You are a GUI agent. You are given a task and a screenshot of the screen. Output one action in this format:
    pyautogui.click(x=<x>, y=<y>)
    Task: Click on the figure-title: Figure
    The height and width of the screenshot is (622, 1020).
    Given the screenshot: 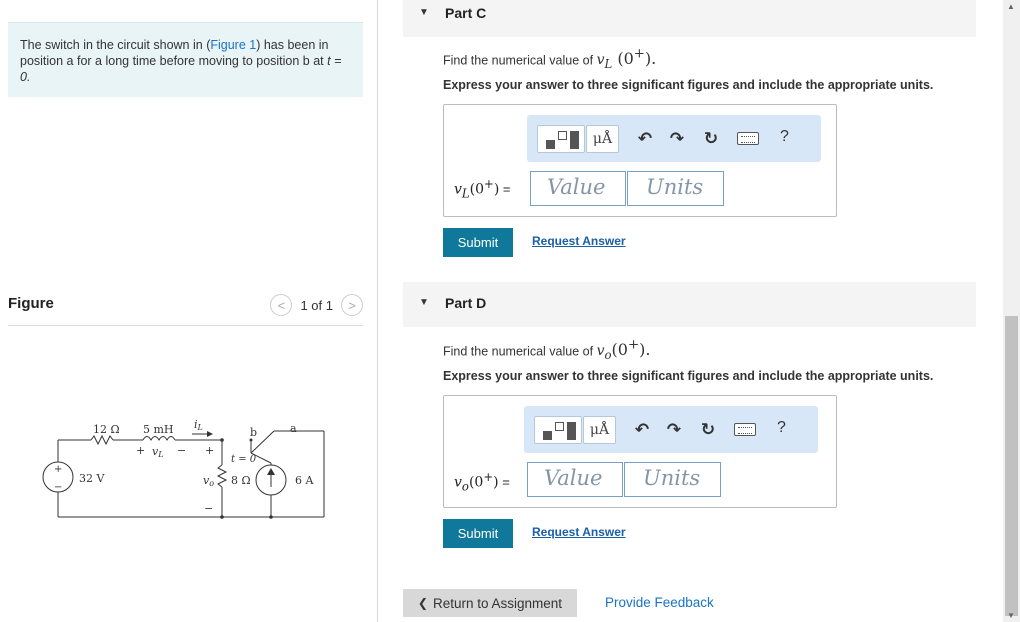 What is the action you would take?
    pyautogui.click(x=31, y=303)
    